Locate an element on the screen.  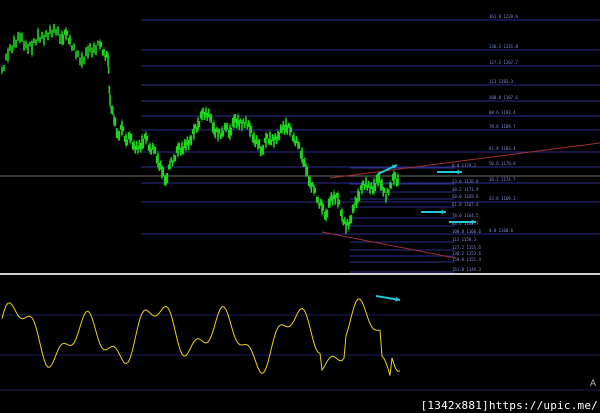
fib-level-label: 127.2 1207.7 is located at coordinates (503, 62).